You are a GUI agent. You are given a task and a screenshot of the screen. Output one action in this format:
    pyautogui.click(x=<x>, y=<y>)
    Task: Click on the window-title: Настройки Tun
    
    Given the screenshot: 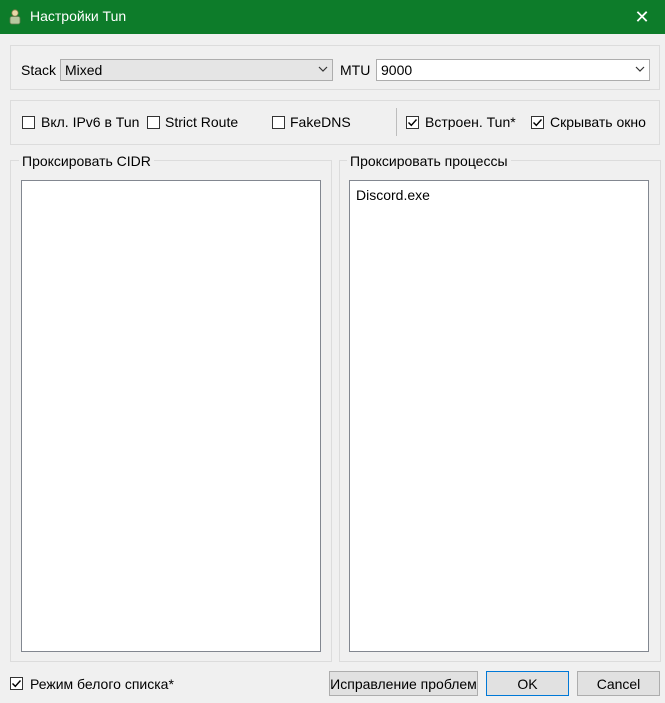 What is the action you would take?
    pyautogui.click(x=78, y=16)
    